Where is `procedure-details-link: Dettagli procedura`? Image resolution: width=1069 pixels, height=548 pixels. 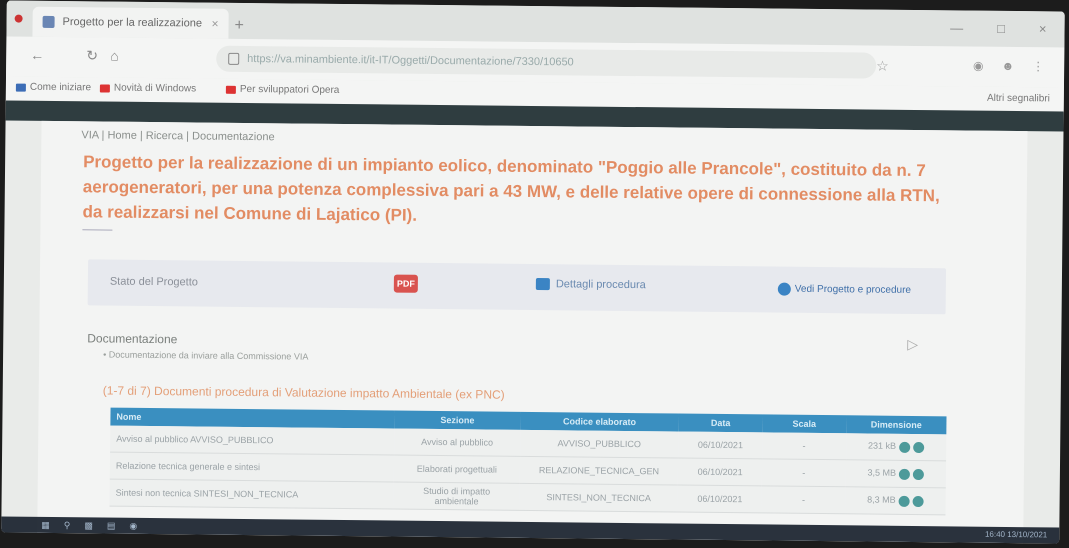
procedure-details-link: Dettagli procedura is located at coordinates (590, 284).